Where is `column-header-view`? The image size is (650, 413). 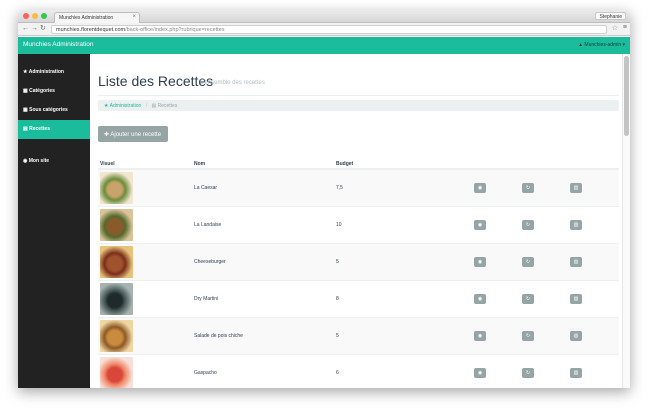 column-header-view is located at coordinates (496, 164).